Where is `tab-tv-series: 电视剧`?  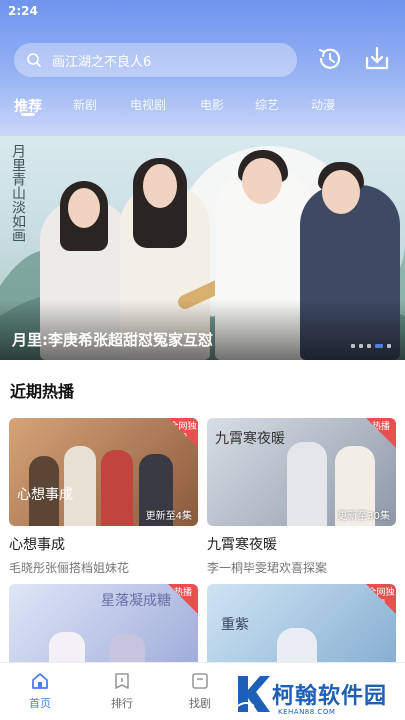 tab-tv-series: 电视剧 is located at coordinates (148, 102).